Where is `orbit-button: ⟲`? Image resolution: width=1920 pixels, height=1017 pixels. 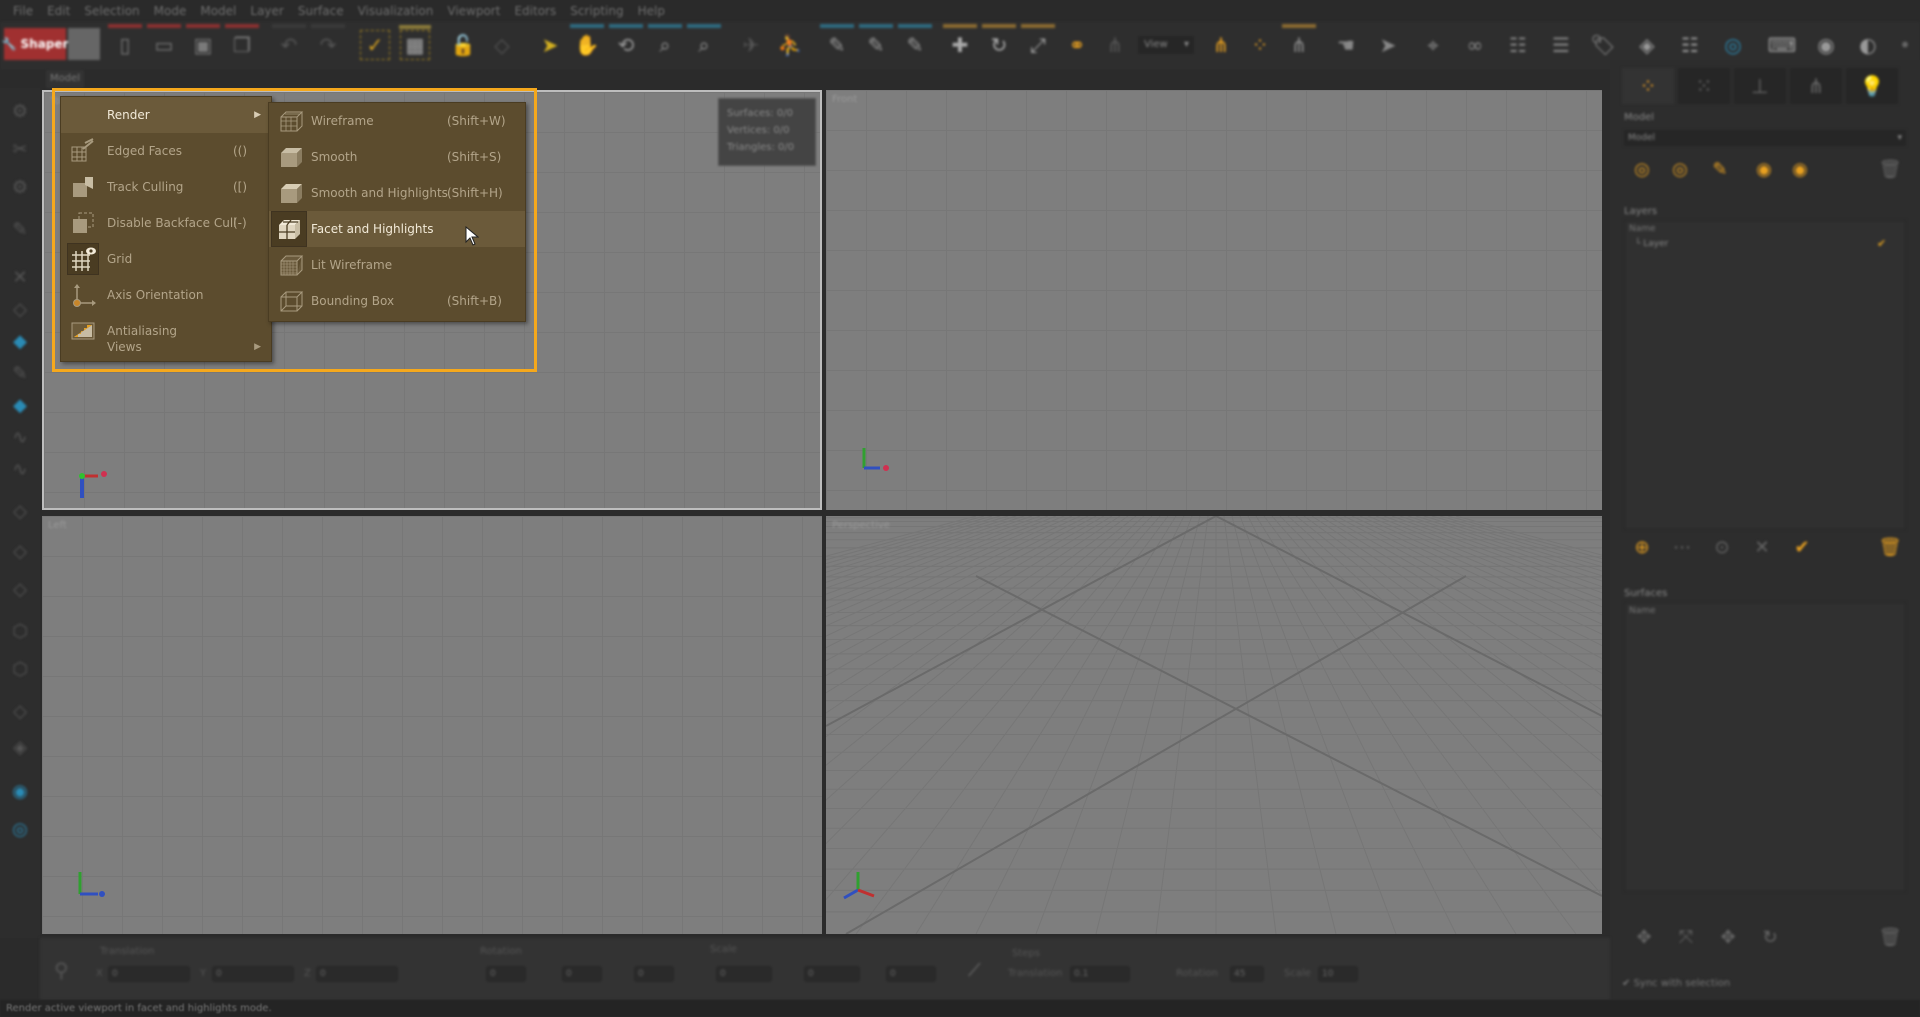
orbit-button: ⟲ is located at coordinates (626, 42).